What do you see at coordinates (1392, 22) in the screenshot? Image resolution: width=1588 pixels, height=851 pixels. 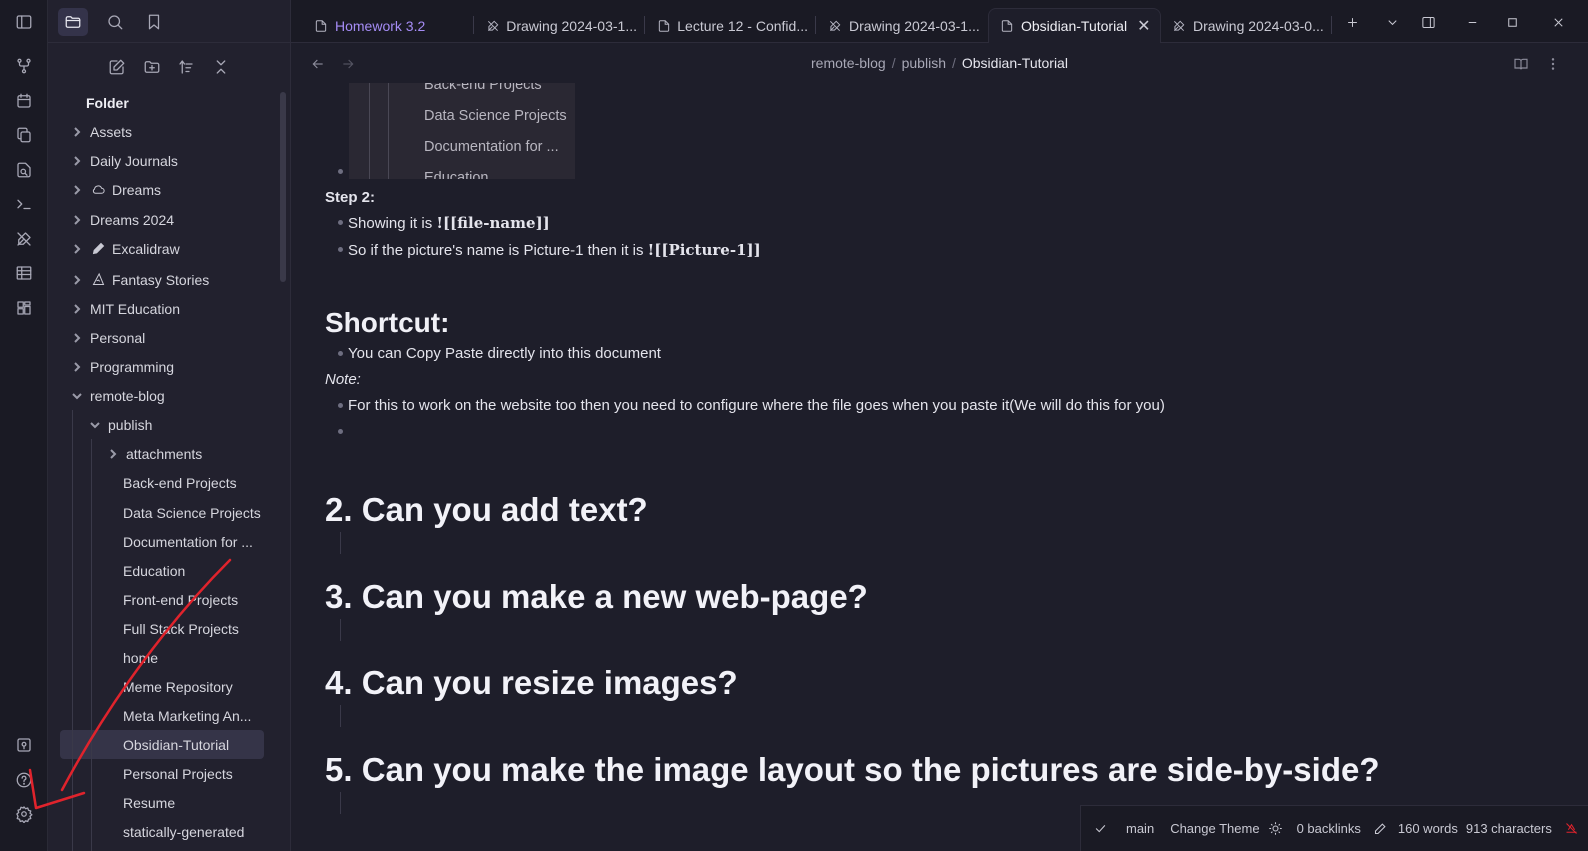 I see `tab-list-chevron-down-icon` at bounding box center [1392, 22].